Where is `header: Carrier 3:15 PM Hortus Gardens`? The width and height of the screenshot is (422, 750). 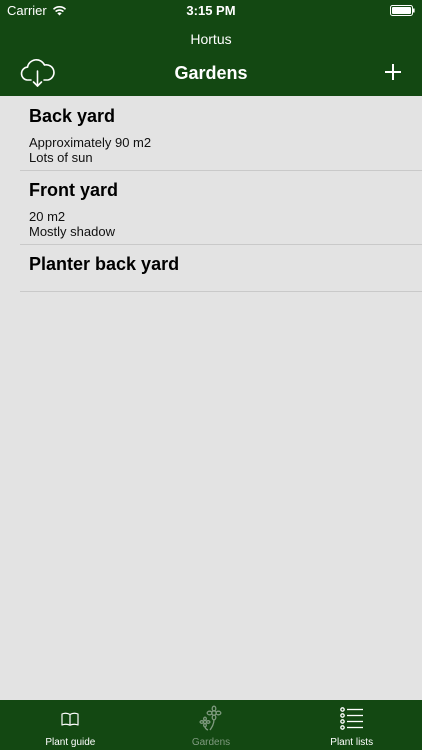
header: Carrier 3:15 PM Hortus Gardens is located at coordinates (211, 48).